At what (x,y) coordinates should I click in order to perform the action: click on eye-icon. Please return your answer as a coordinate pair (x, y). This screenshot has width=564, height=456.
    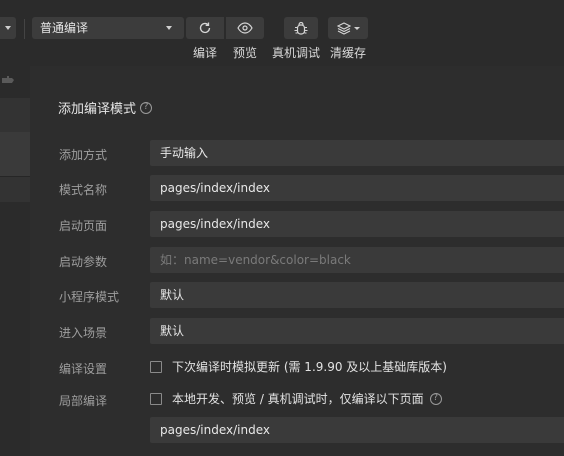
    Looking at the image, I should click on (245, 28).